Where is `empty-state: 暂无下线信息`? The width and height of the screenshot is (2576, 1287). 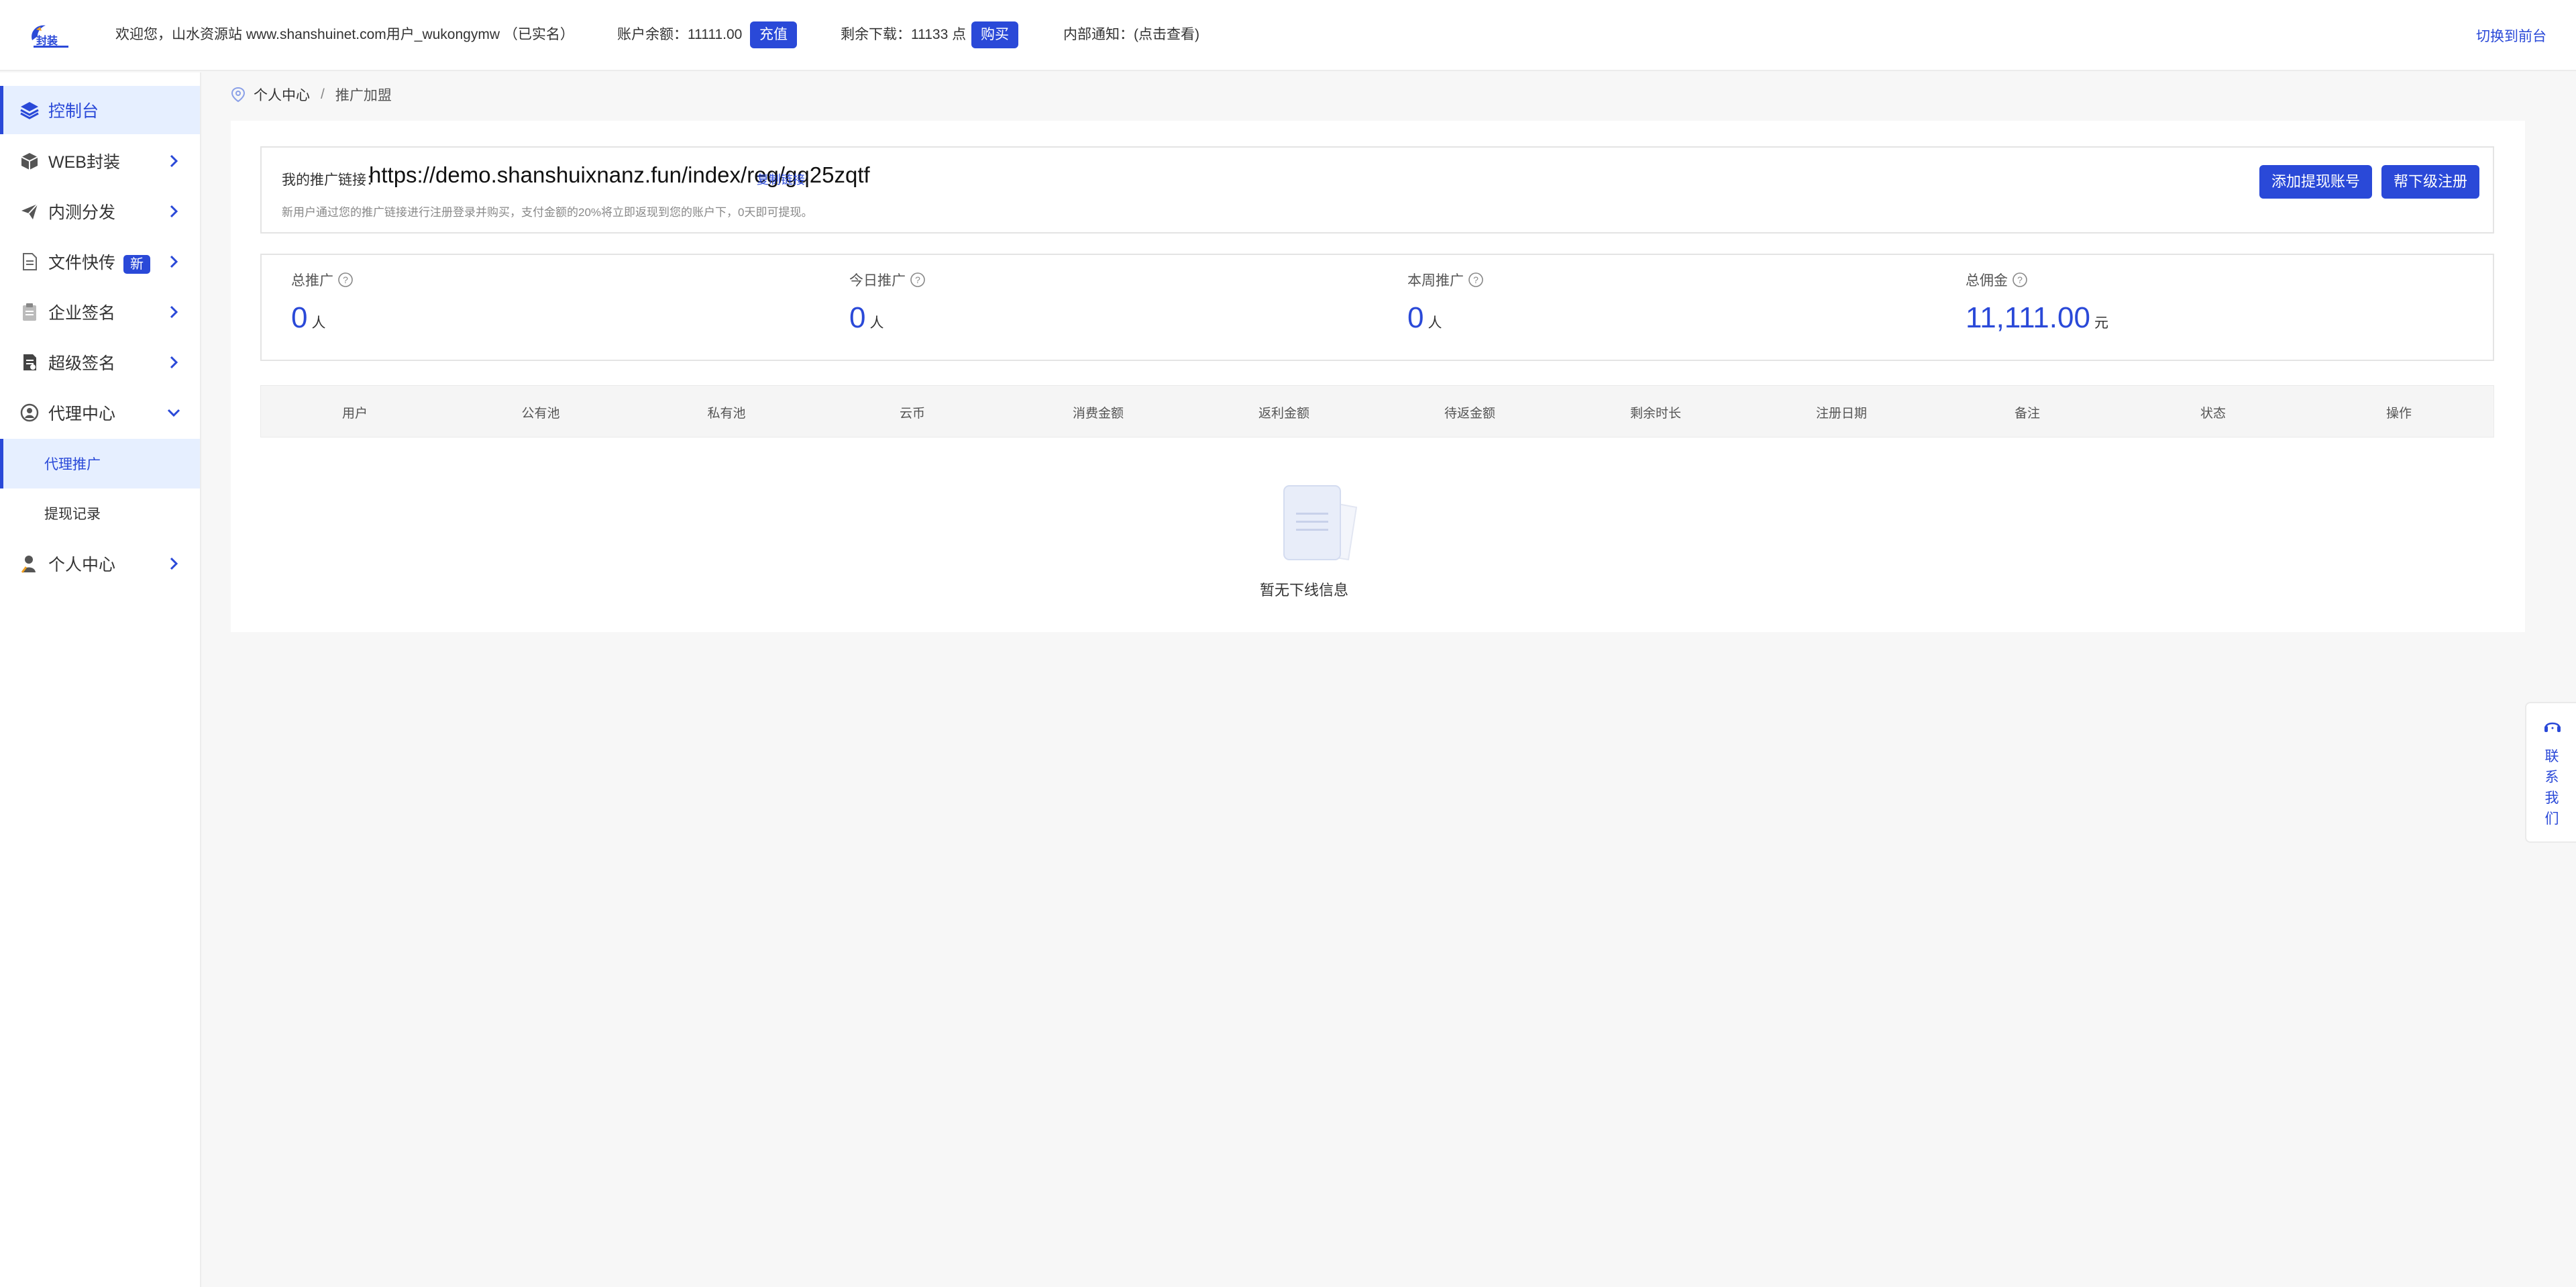 empty-state: 暂无下线信息 is located at coordinates (1304, 539).